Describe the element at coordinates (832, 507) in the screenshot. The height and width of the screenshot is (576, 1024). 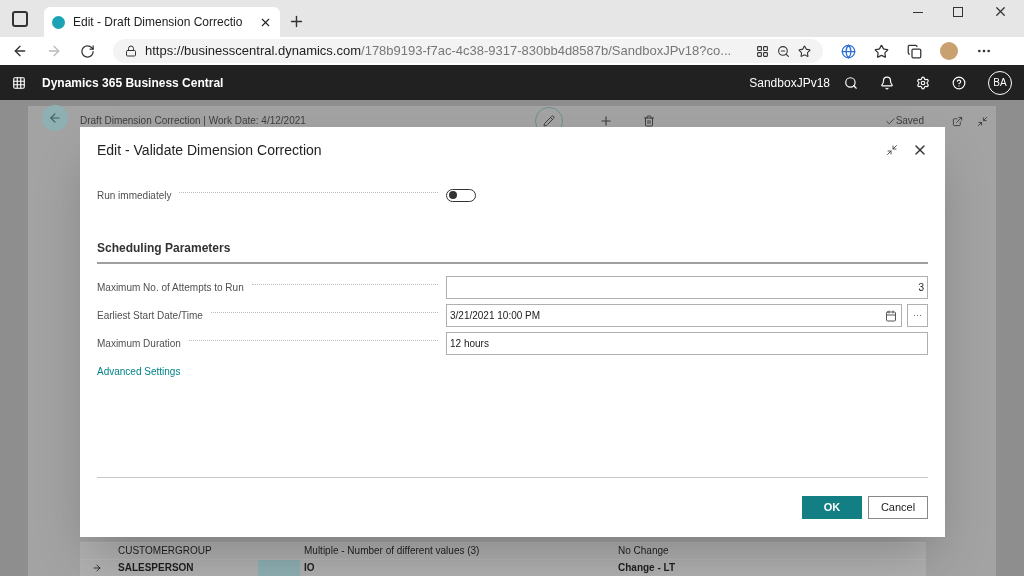
I see `ok-button: OK` at that location.